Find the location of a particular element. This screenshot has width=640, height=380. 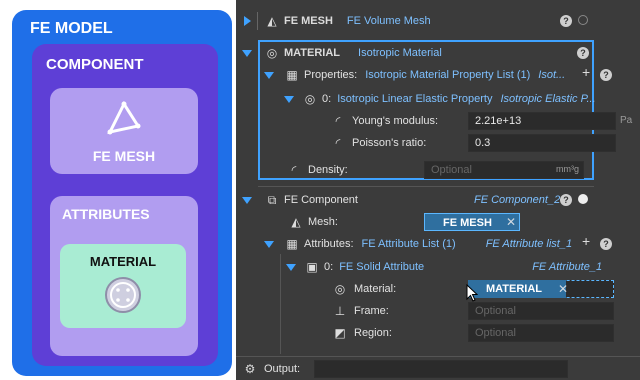

material-reference-label: MATERIAL is located at coordinates (514, 289).